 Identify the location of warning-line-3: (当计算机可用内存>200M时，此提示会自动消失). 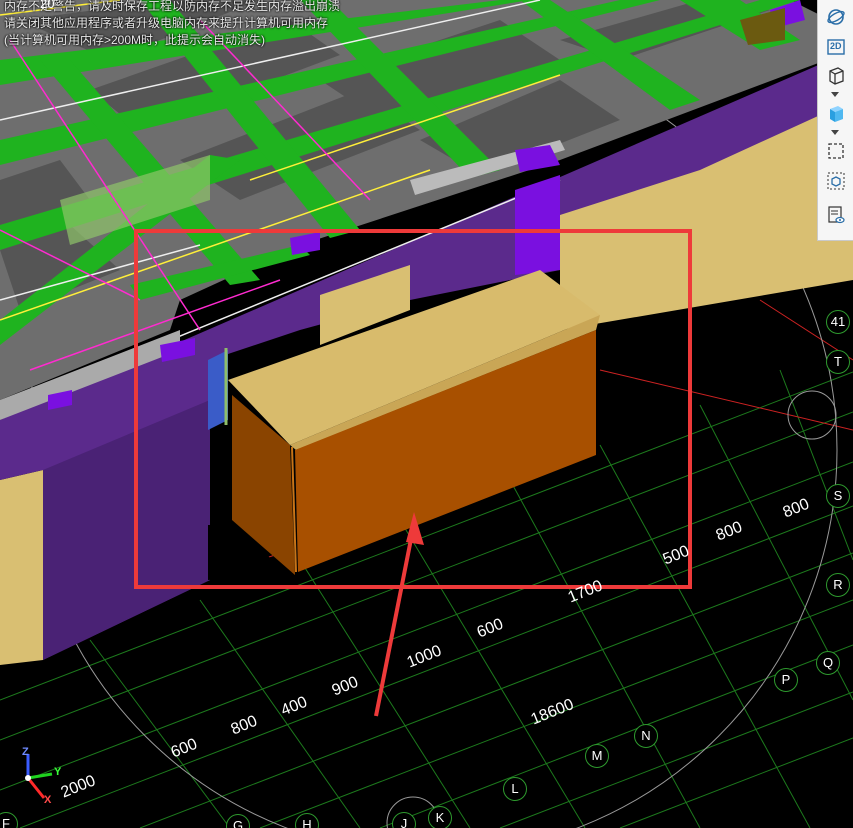
(135, 40).